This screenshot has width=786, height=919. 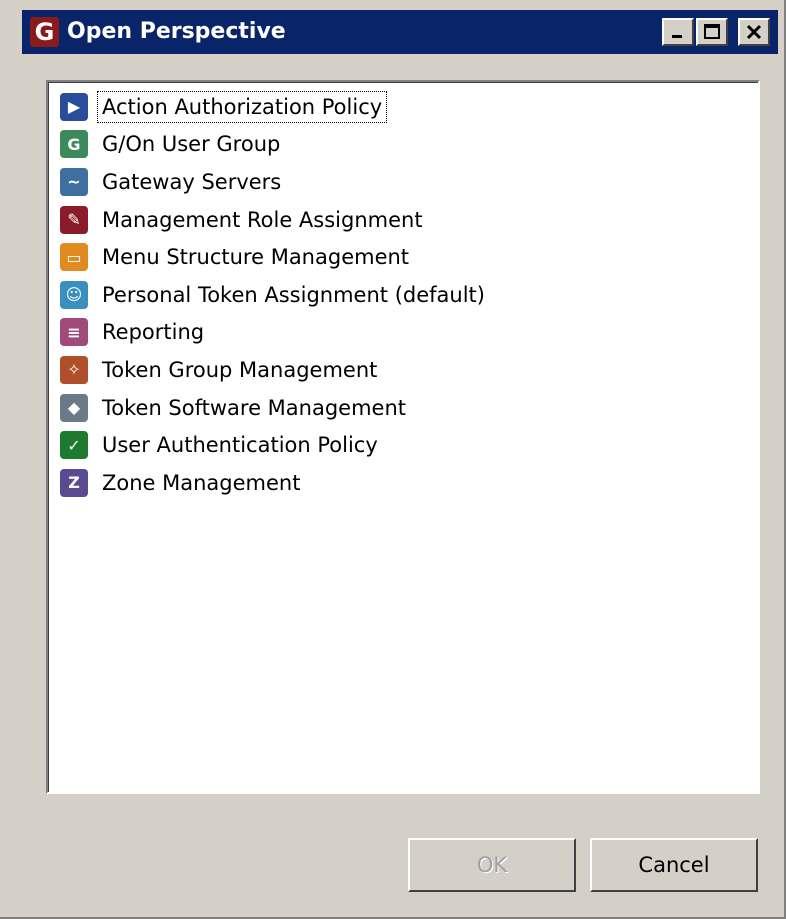 I want to click on folder-icon: ▭, so click(x=74, y=257).